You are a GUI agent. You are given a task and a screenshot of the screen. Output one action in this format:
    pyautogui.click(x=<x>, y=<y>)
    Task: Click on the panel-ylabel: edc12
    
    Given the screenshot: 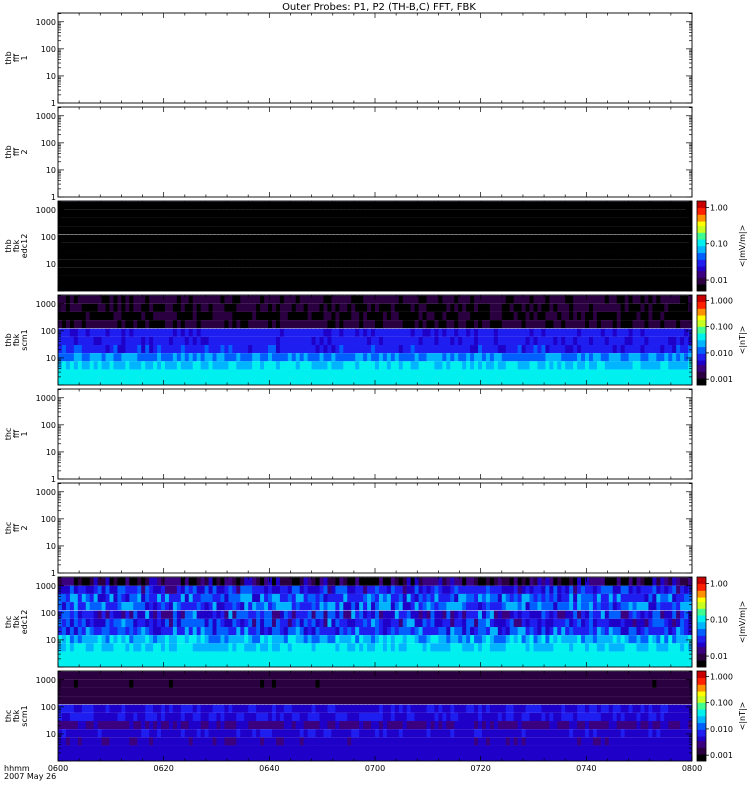 What is the action you would take?
    pyautogui.click(x=24, y=246)
    